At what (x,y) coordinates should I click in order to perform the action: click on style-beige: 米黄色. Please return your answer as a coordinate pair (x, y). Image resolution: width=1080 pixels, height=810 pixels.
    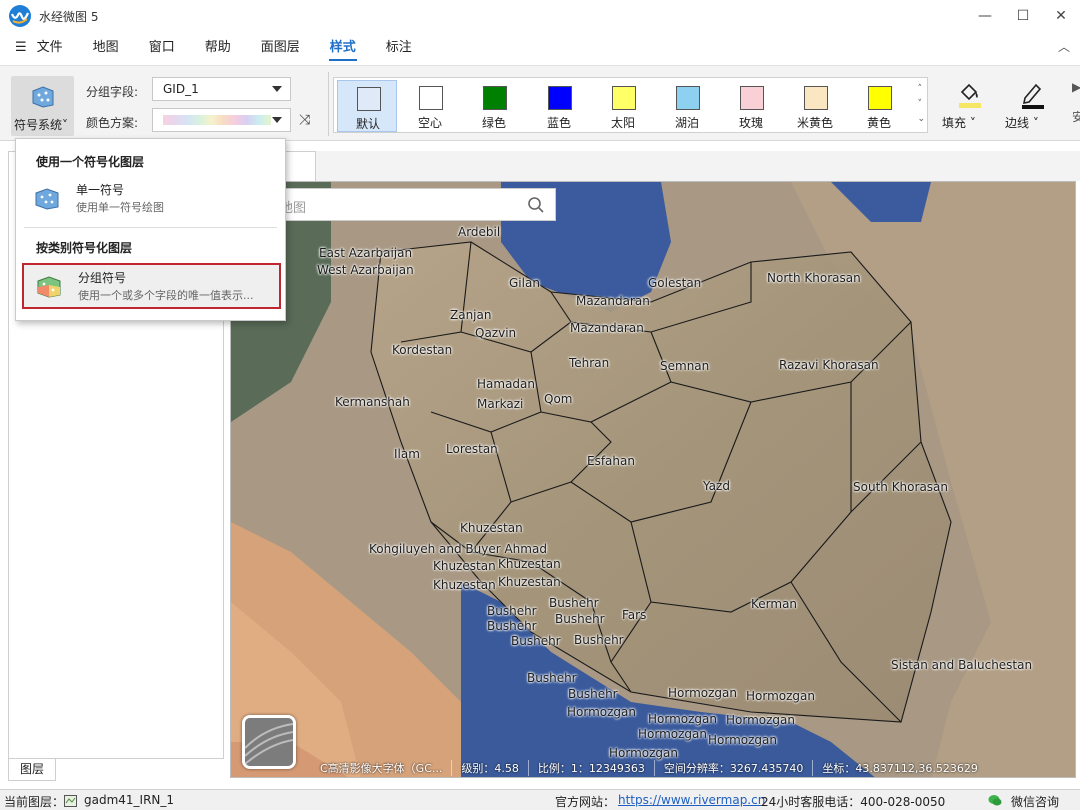
    Looking at the image, I should click on (815, 106).